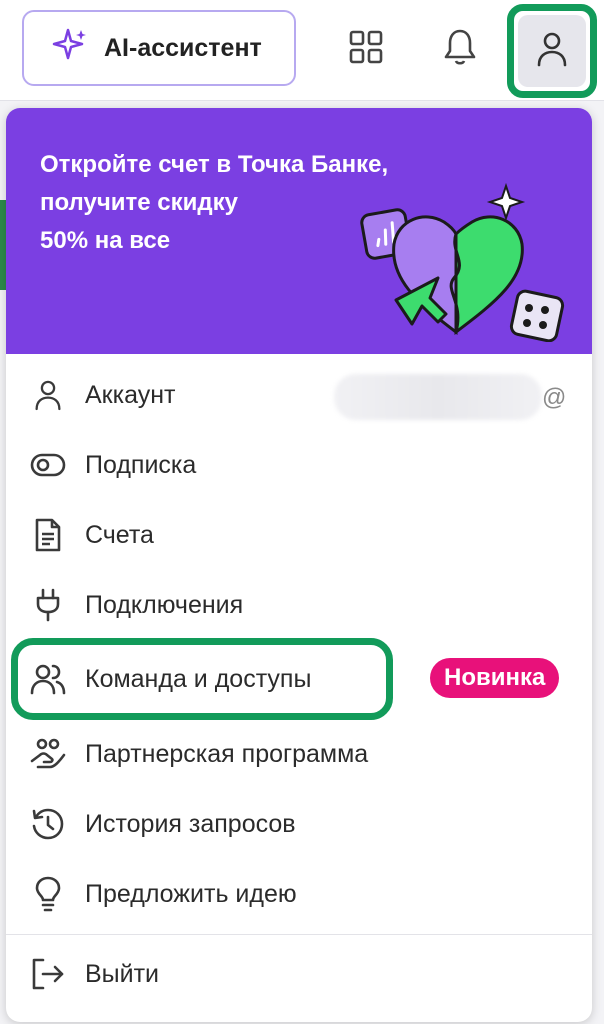 This screenshot has width=604, height=1024. What do you see at coordinates (554, 397) in the screenshot?
I see `account-email-suffix: @` at bounding box center [554, 397].